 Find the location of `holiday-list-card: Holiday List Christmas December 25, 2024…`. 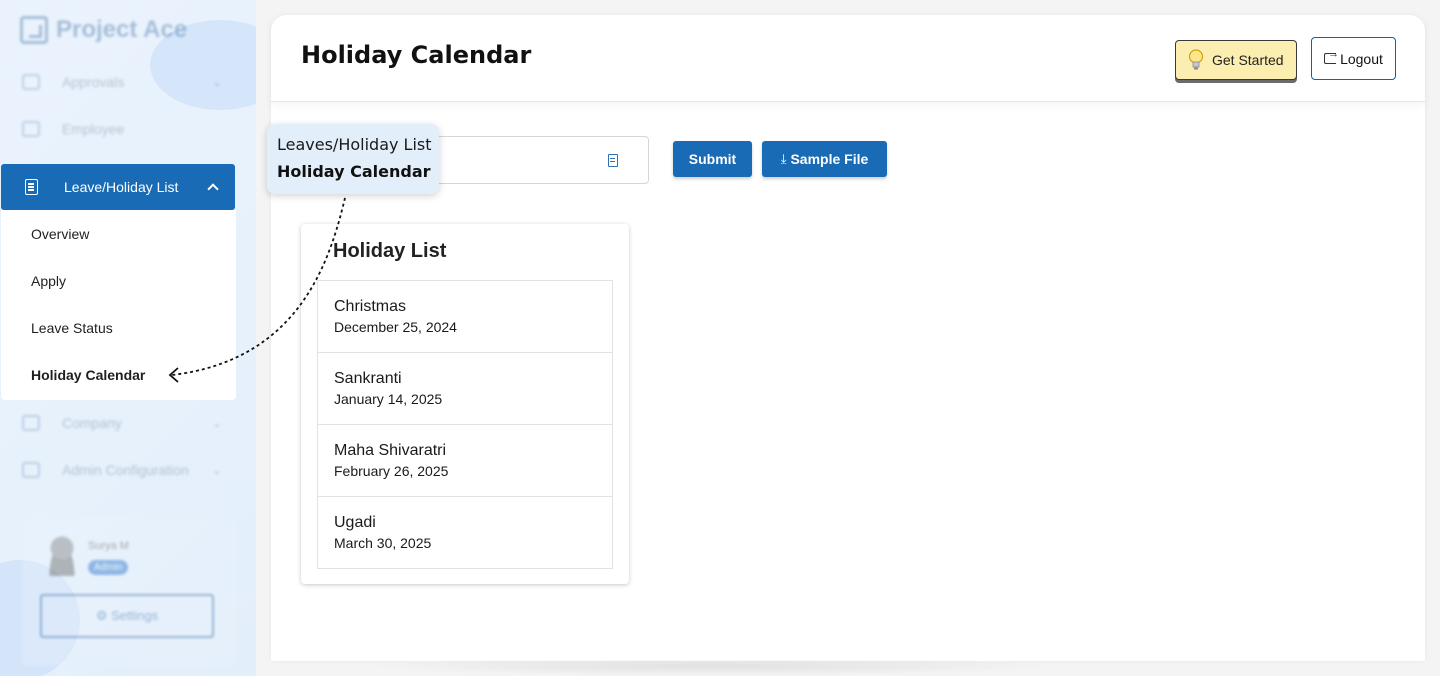

holiday-list-card: Holiday List Christmas December 25, 2024… is located at coordinates (465, 404).